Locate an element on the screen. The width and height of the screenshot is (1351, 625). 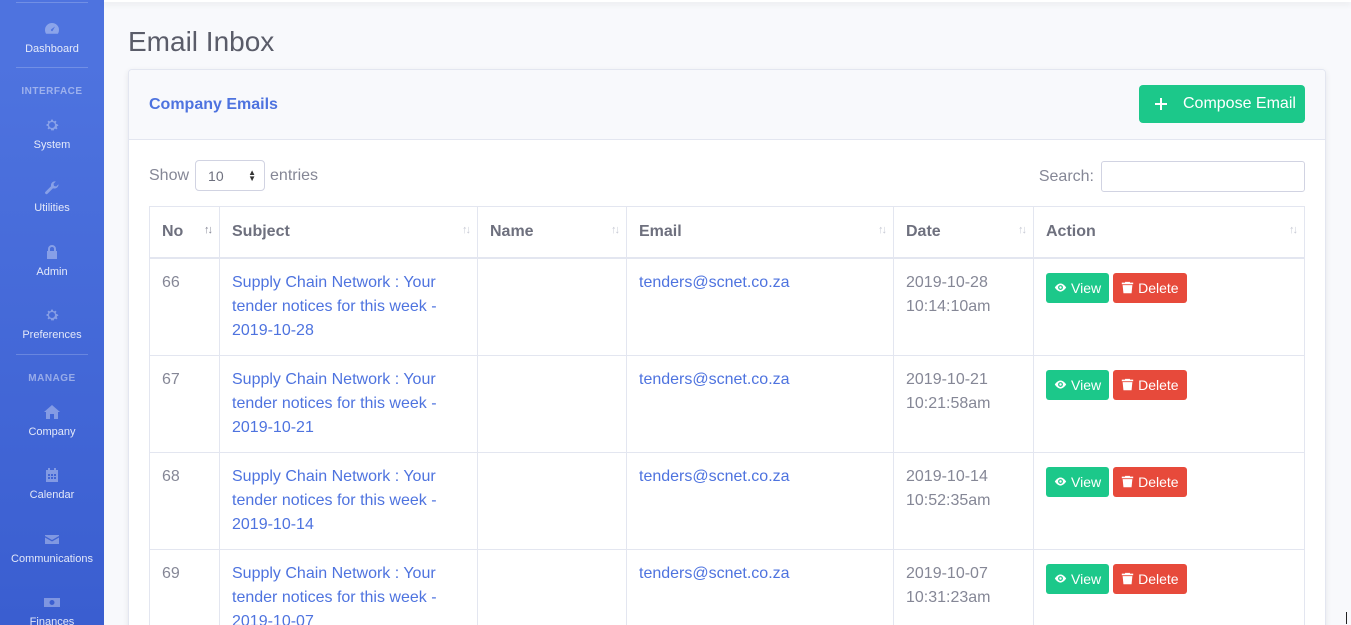
calendar-icon is located at coordinates (52, 475).